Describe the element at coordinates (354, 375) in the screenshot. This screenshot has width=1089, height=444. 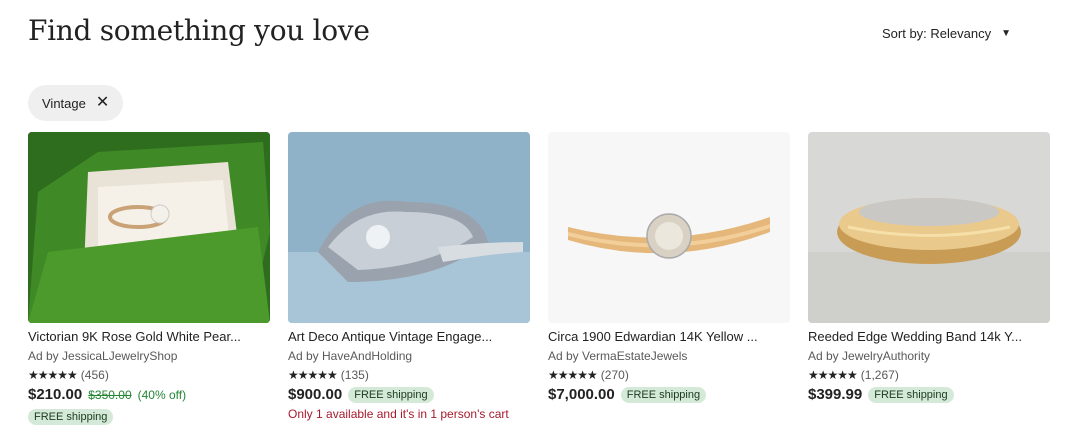
I see `review-count: (135)` at that location.